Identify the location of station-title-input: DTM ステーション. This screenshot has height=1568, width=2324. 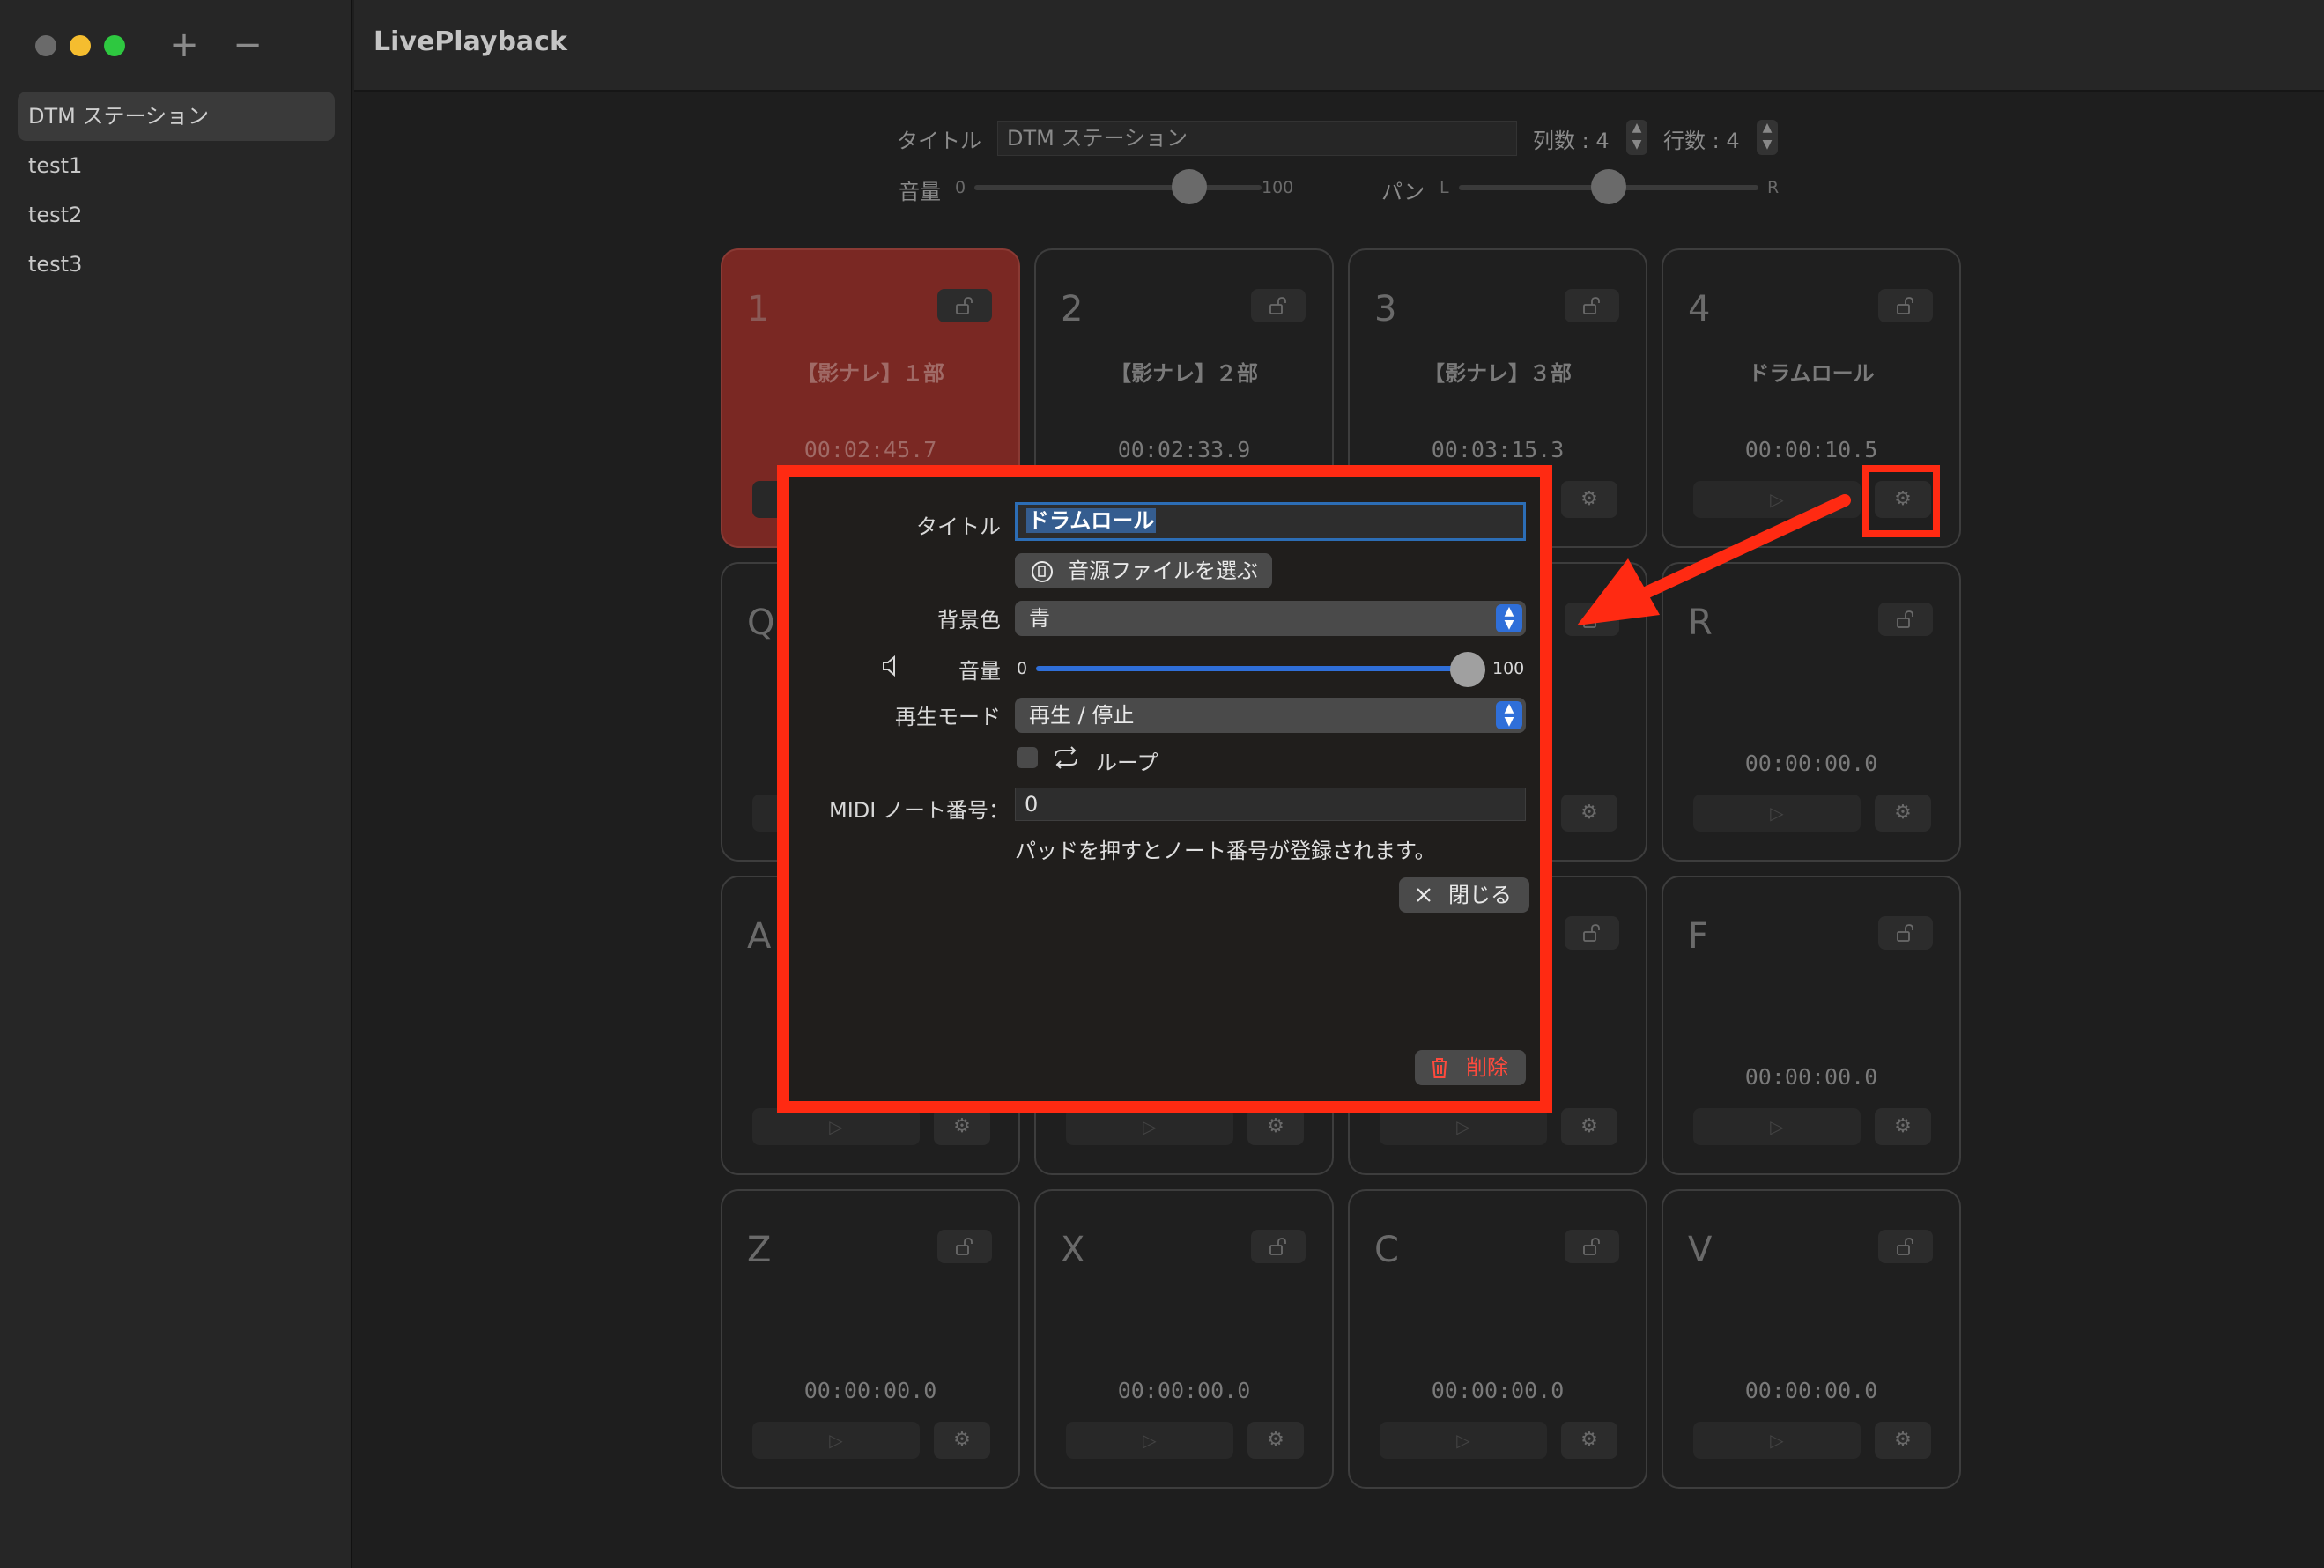
(1257, 138).